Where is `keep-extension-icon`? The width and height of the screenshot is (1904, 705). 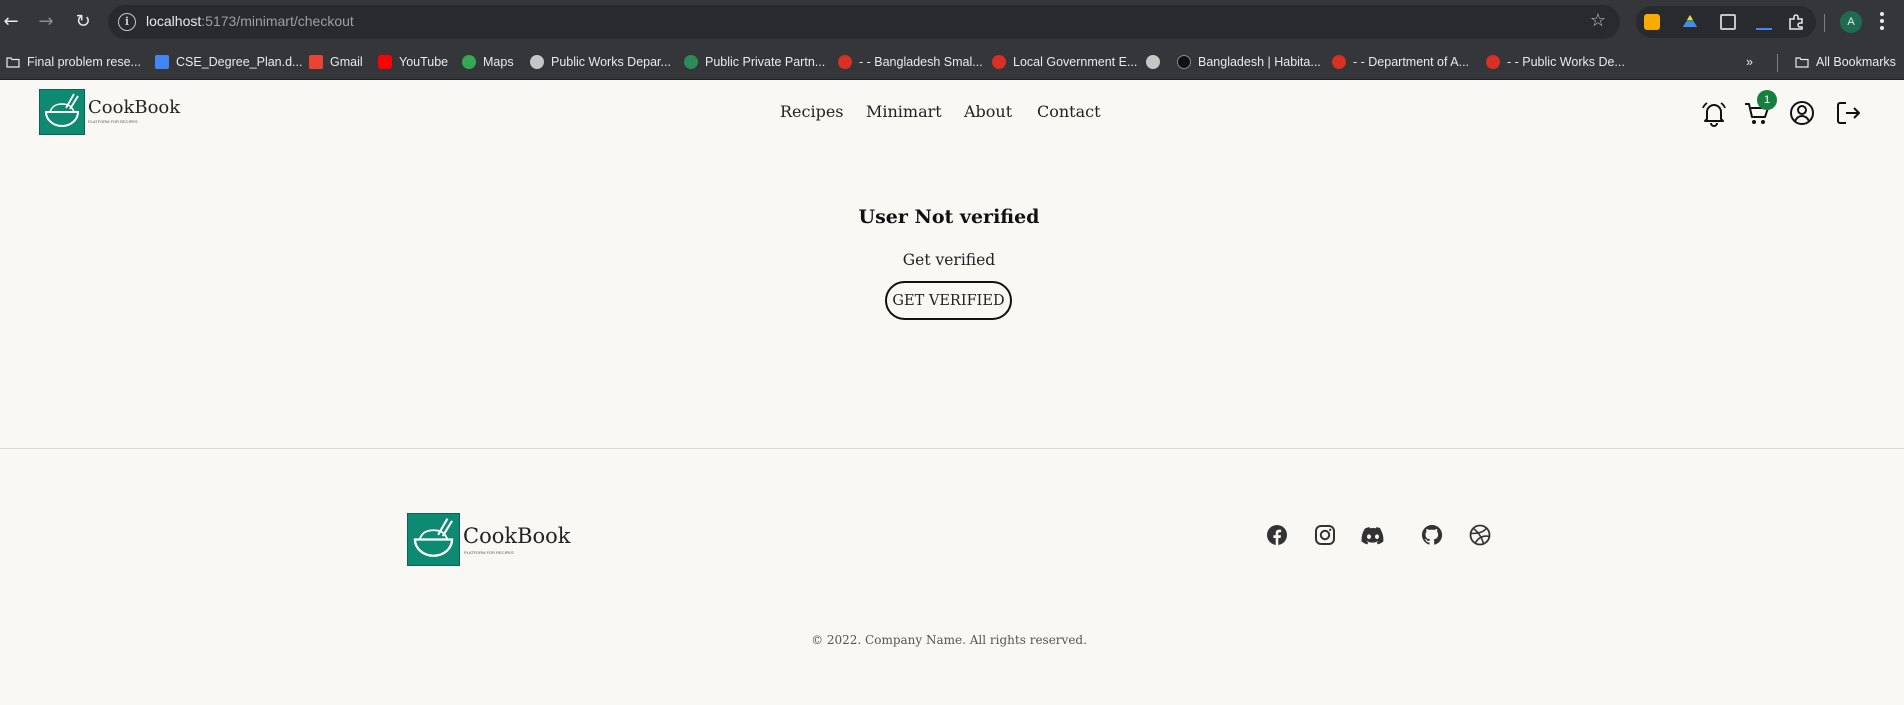 keep-extension-icon is located at coordinates (1652, 22).